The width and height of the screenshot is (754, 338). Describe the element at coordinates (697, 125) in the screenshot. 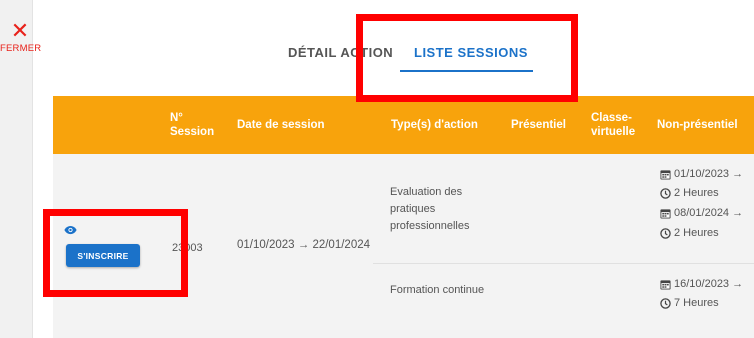

I see `header-non-presentiel: Non-présentiel` at that location.